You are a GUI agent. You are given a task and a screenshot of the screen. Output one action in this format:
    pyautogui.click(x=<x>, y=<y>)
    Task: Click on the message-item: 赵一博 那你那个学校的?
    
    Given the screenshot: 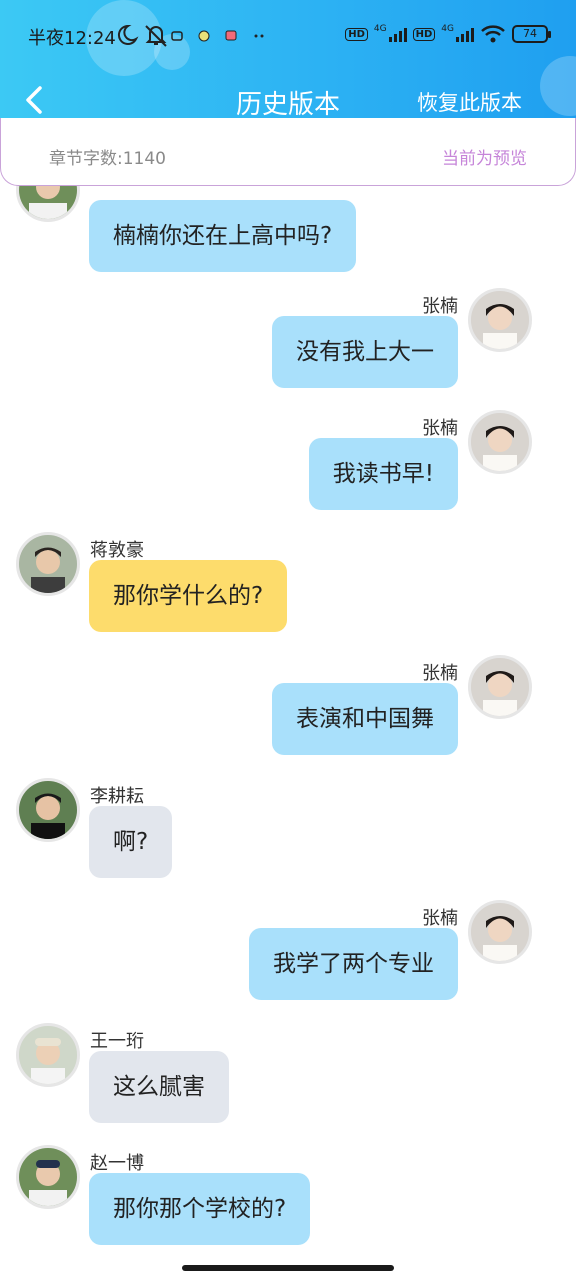 What is the action you would take?
    pyautogui.click(x=288, y=1198)
    